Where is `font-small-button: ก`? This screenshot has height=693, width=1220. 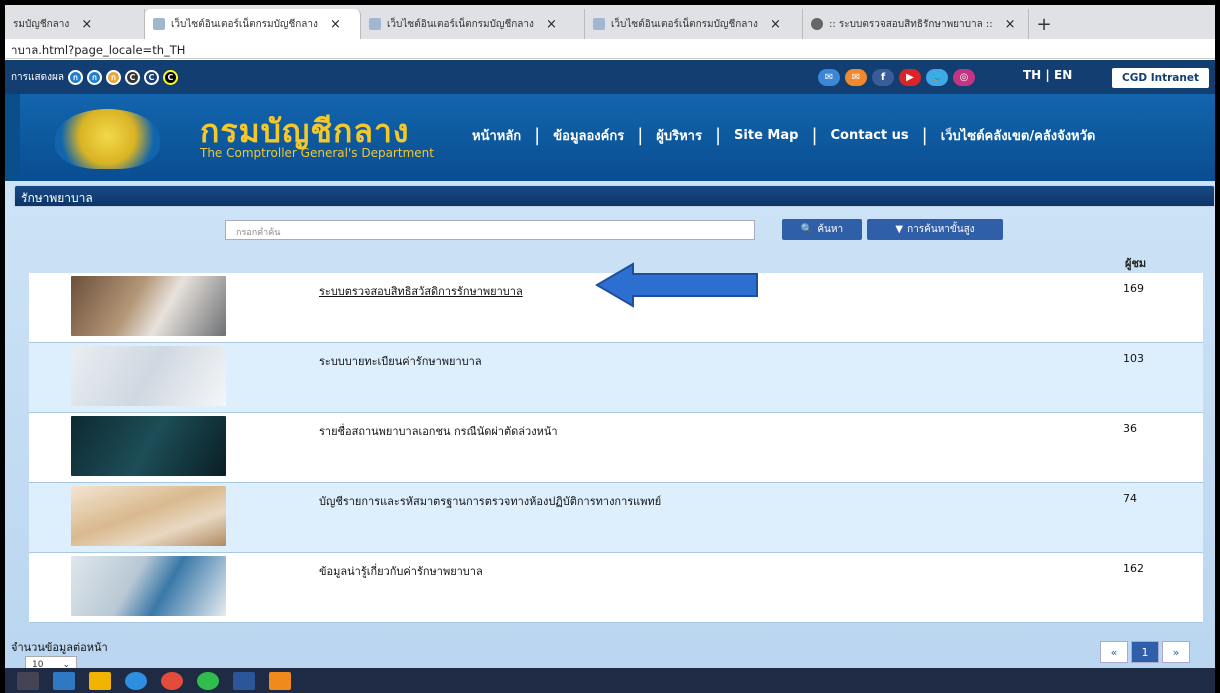
font-small-button: ก is located at coordinates (75, 77).